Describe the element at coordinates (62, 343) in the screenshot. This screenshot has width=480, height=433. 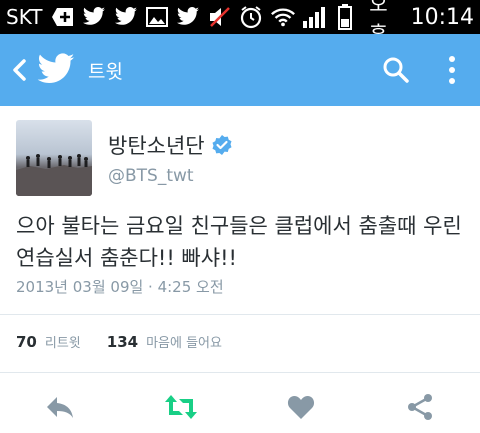
I see `retweet-count-label: 리트윗` at that location.